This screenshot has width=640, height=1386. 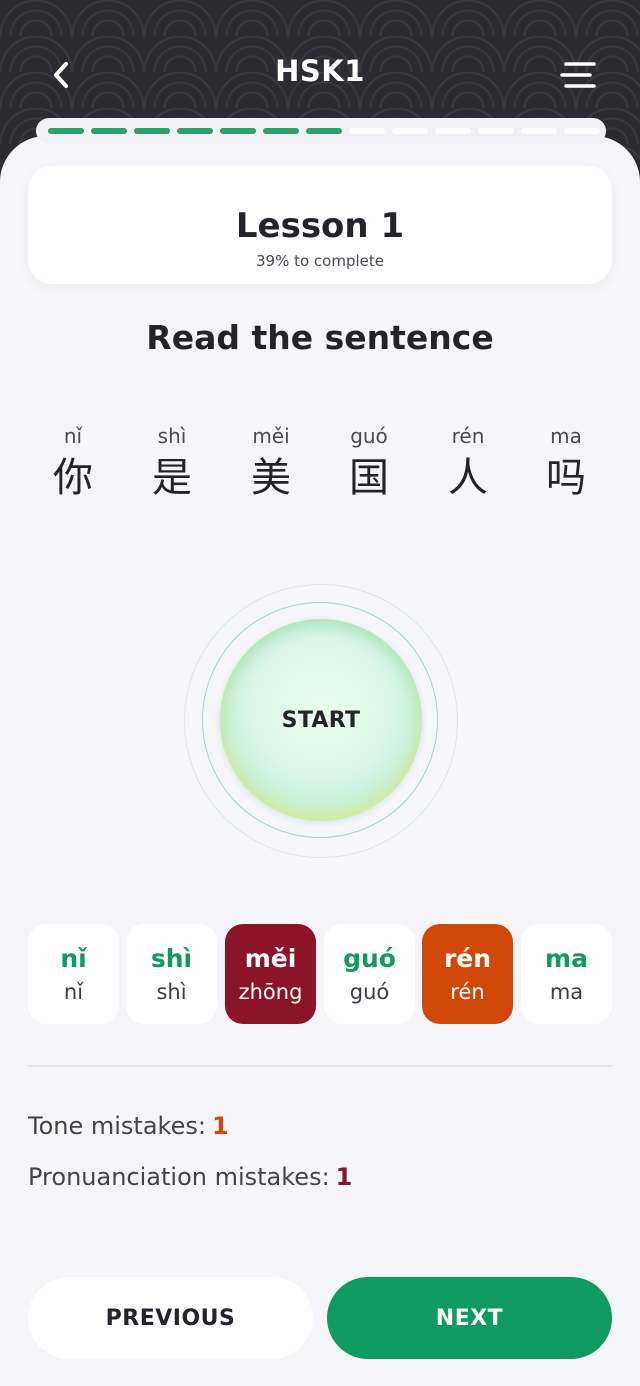 I want to click on divider, so click(x=320, y=1066).